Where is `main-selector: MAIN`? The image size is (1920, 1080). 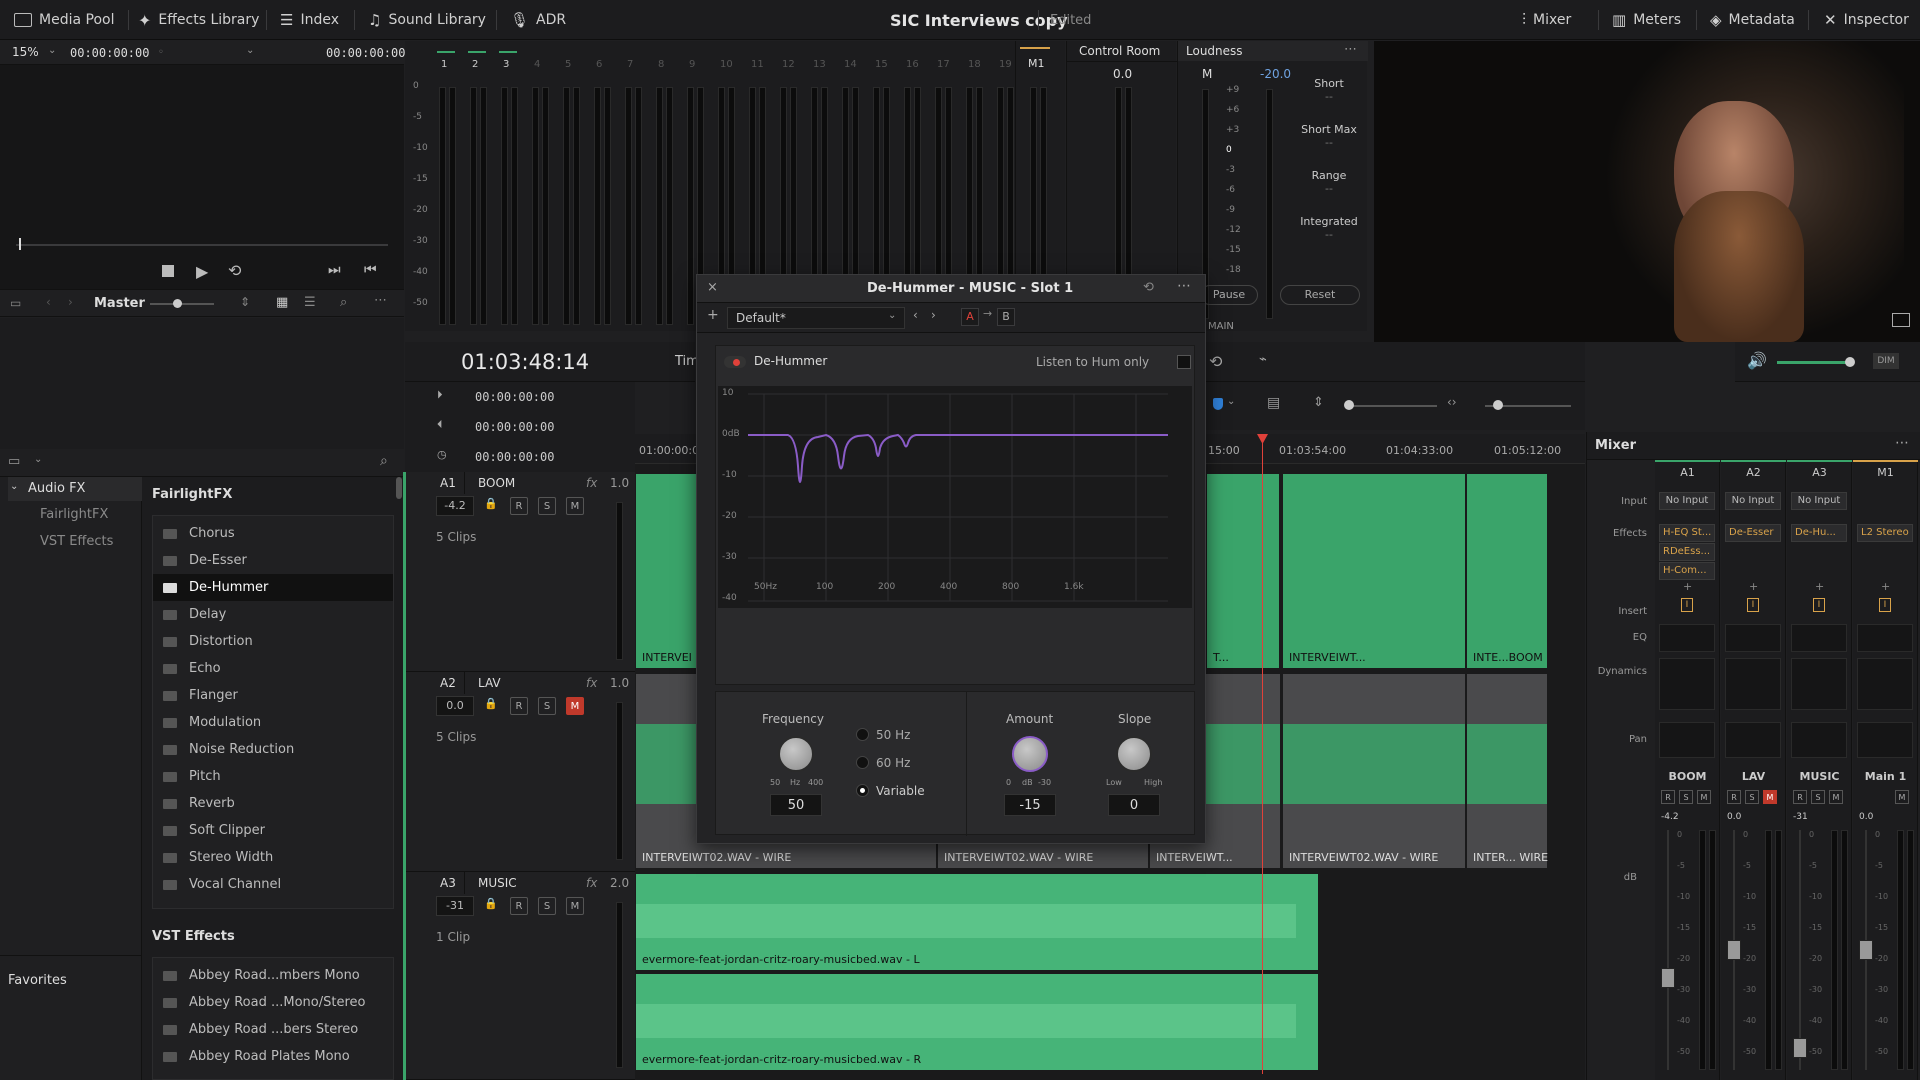 main-selector: MAIN is located at coordinates (1221, 326).